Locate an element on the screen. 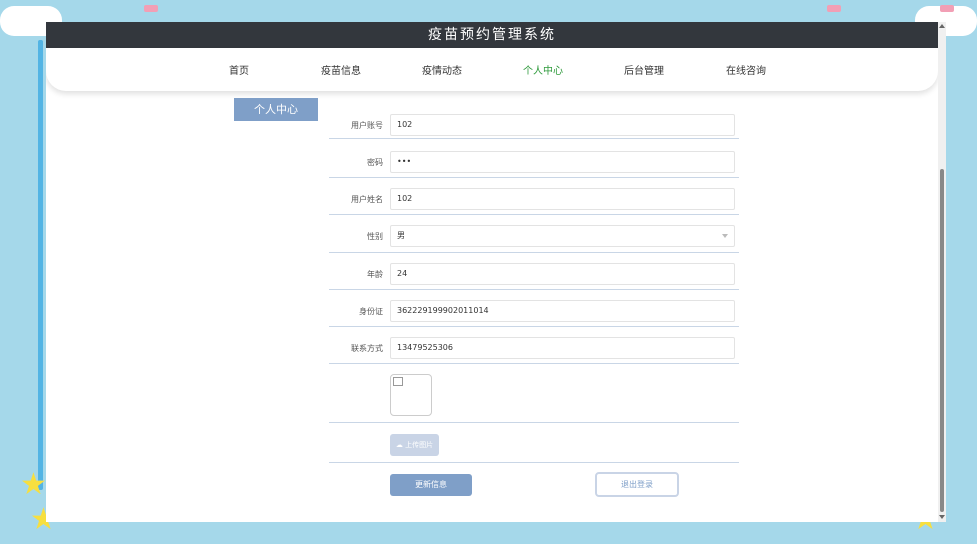  upload-image-button: ☁ 上传图片 is located at coordinates (414, 445).